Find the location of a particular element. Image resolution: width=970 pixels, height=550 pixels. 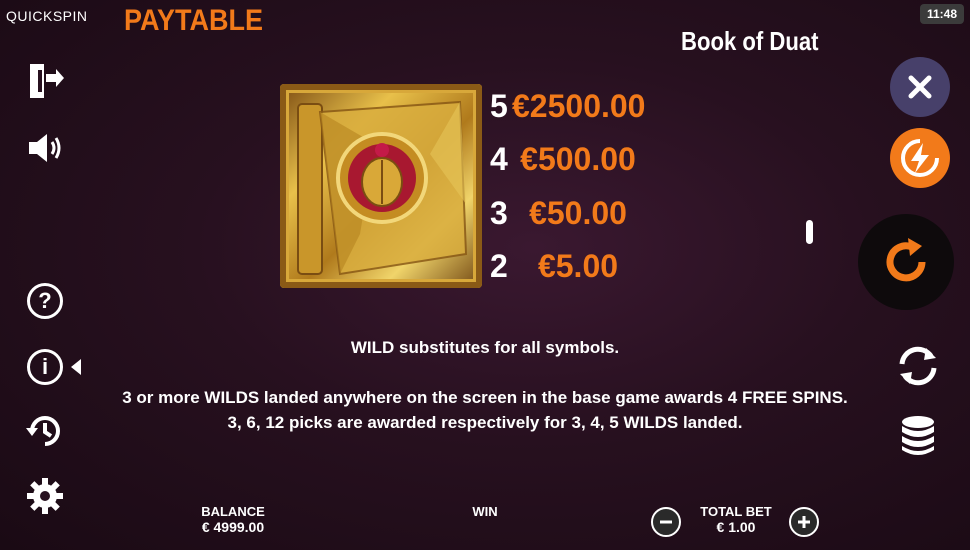

autoplay-button is located at coordinates (918, 366).